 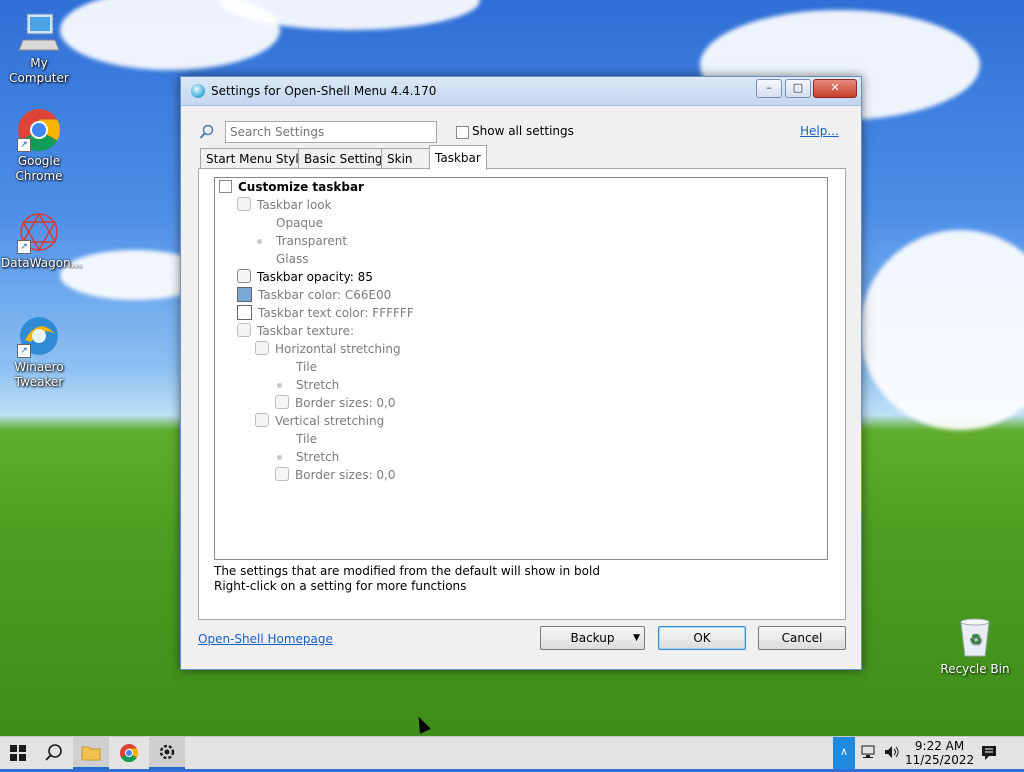 I want to click on show-hidden-icons-button: ∧, so click(x=844, y=753).